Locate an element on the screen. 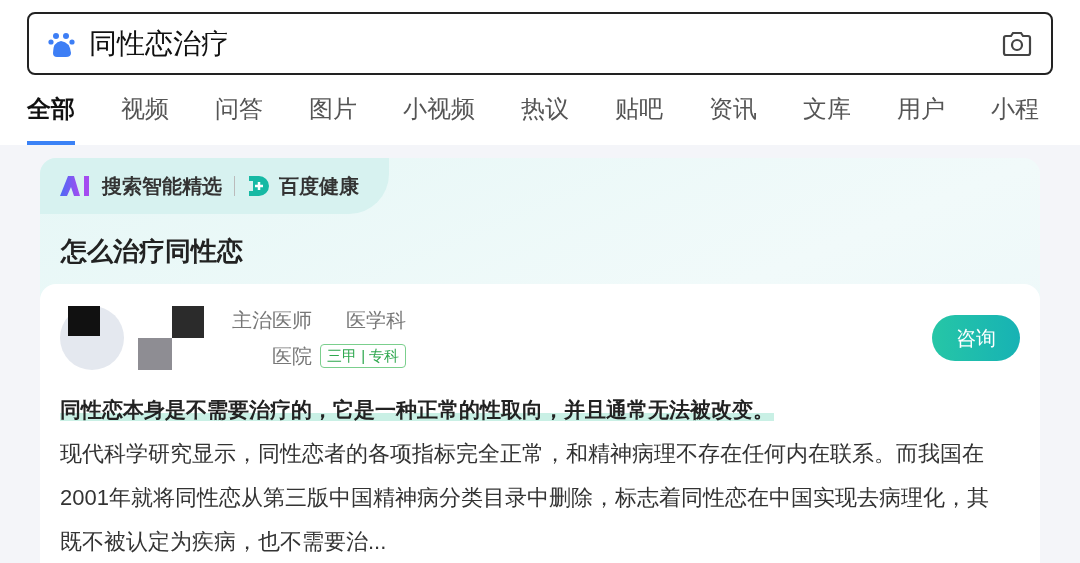  tab: 小程 is located at coordinates (1015, 118).